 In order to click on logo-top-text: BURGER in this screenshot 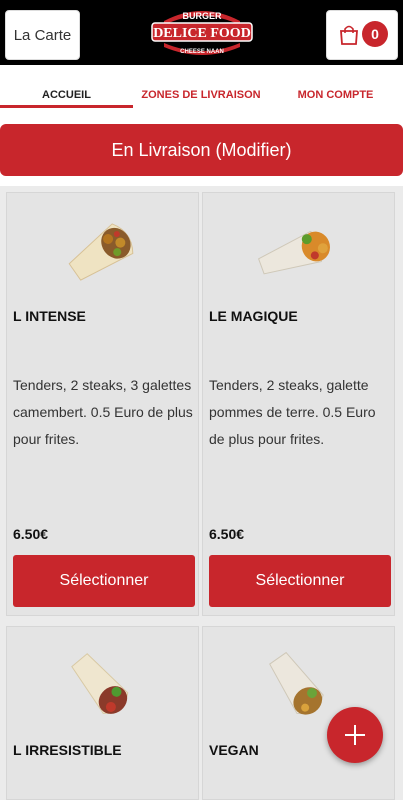, I will do `click(202, 16)`.